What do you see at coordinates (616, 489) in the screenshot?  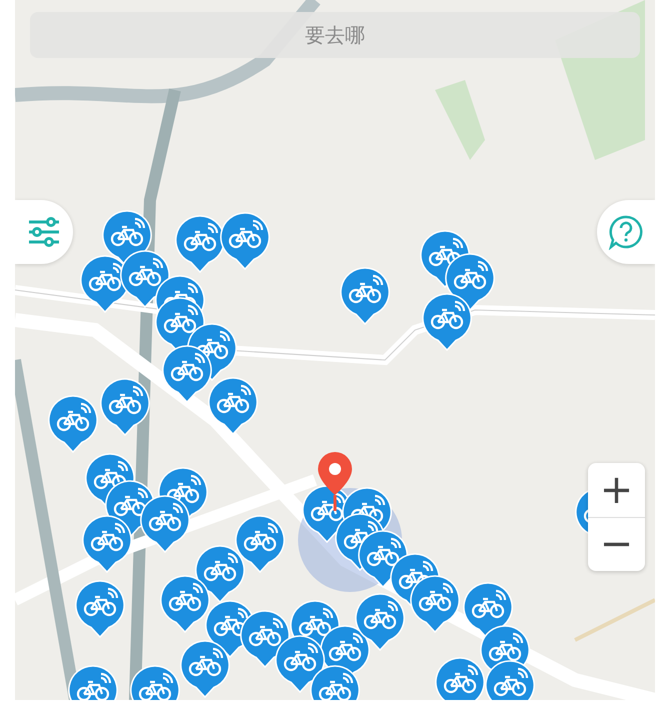 I see `zoom-button: +` at bounding box center [616, 489].